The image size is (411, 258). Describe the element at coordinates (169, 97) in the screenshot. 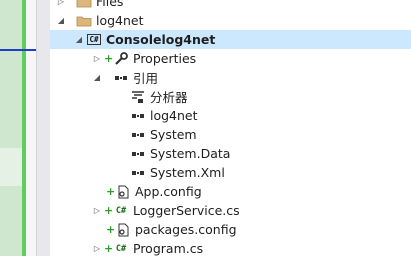

I see `tree-item-label: 分析器` at that location.